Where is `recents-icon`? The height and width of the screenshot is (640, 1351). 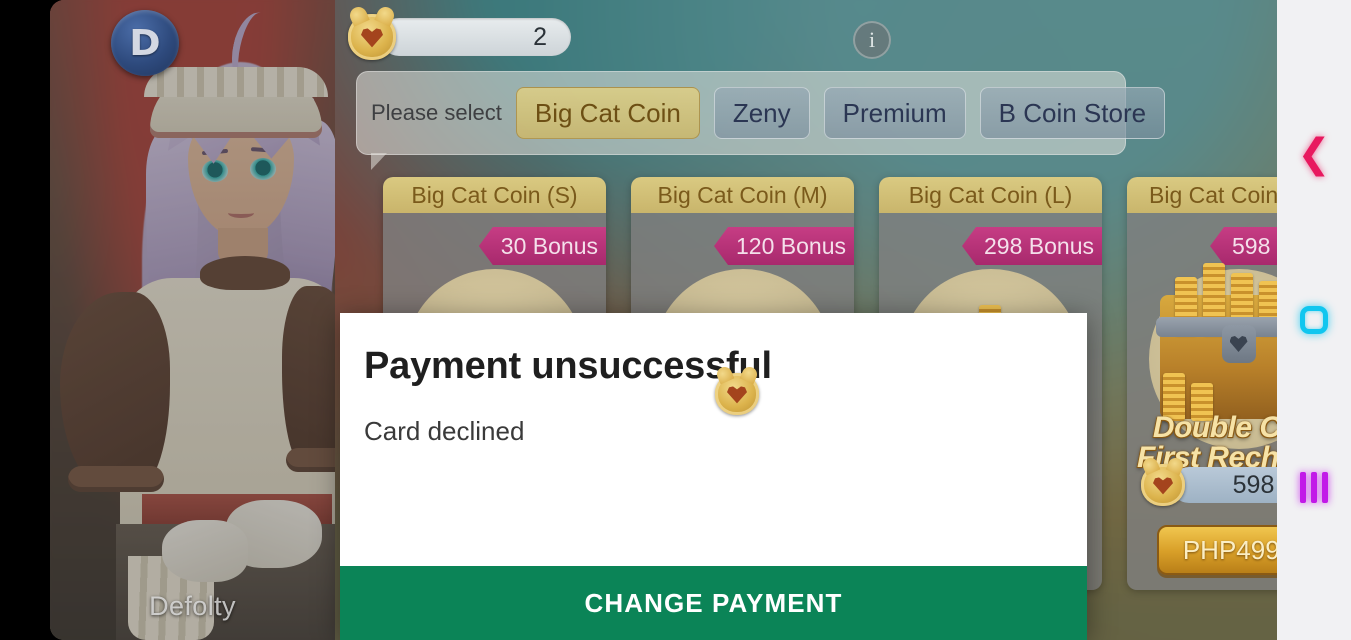 recents-icon is located at coordinates (1314, 487).